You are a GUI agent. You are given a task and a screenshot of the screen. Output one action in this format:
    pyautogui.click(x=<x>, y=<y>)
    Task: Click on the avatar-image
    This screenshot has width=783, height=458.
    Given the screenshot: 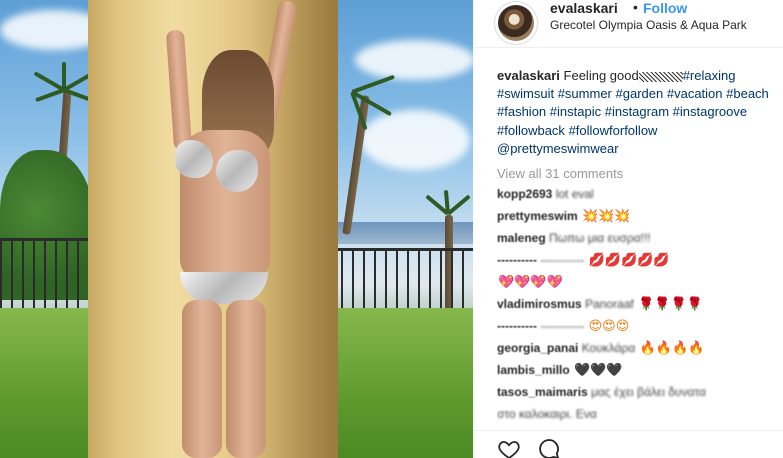 What is the action you would take?
    pyautogui.click(x=516, y=23)
    